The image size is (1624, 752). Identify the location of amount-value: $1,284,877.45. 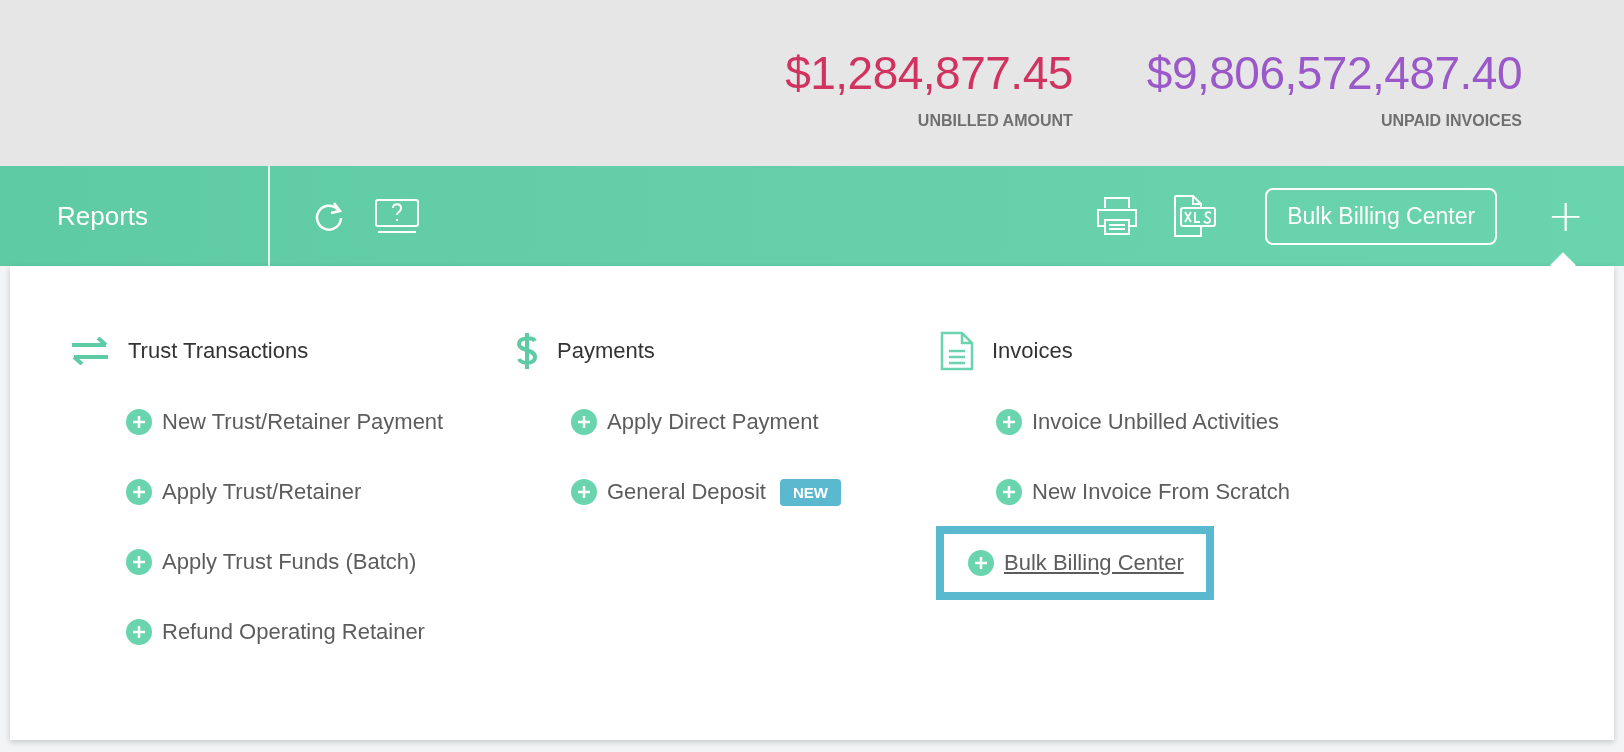
(929, 73).